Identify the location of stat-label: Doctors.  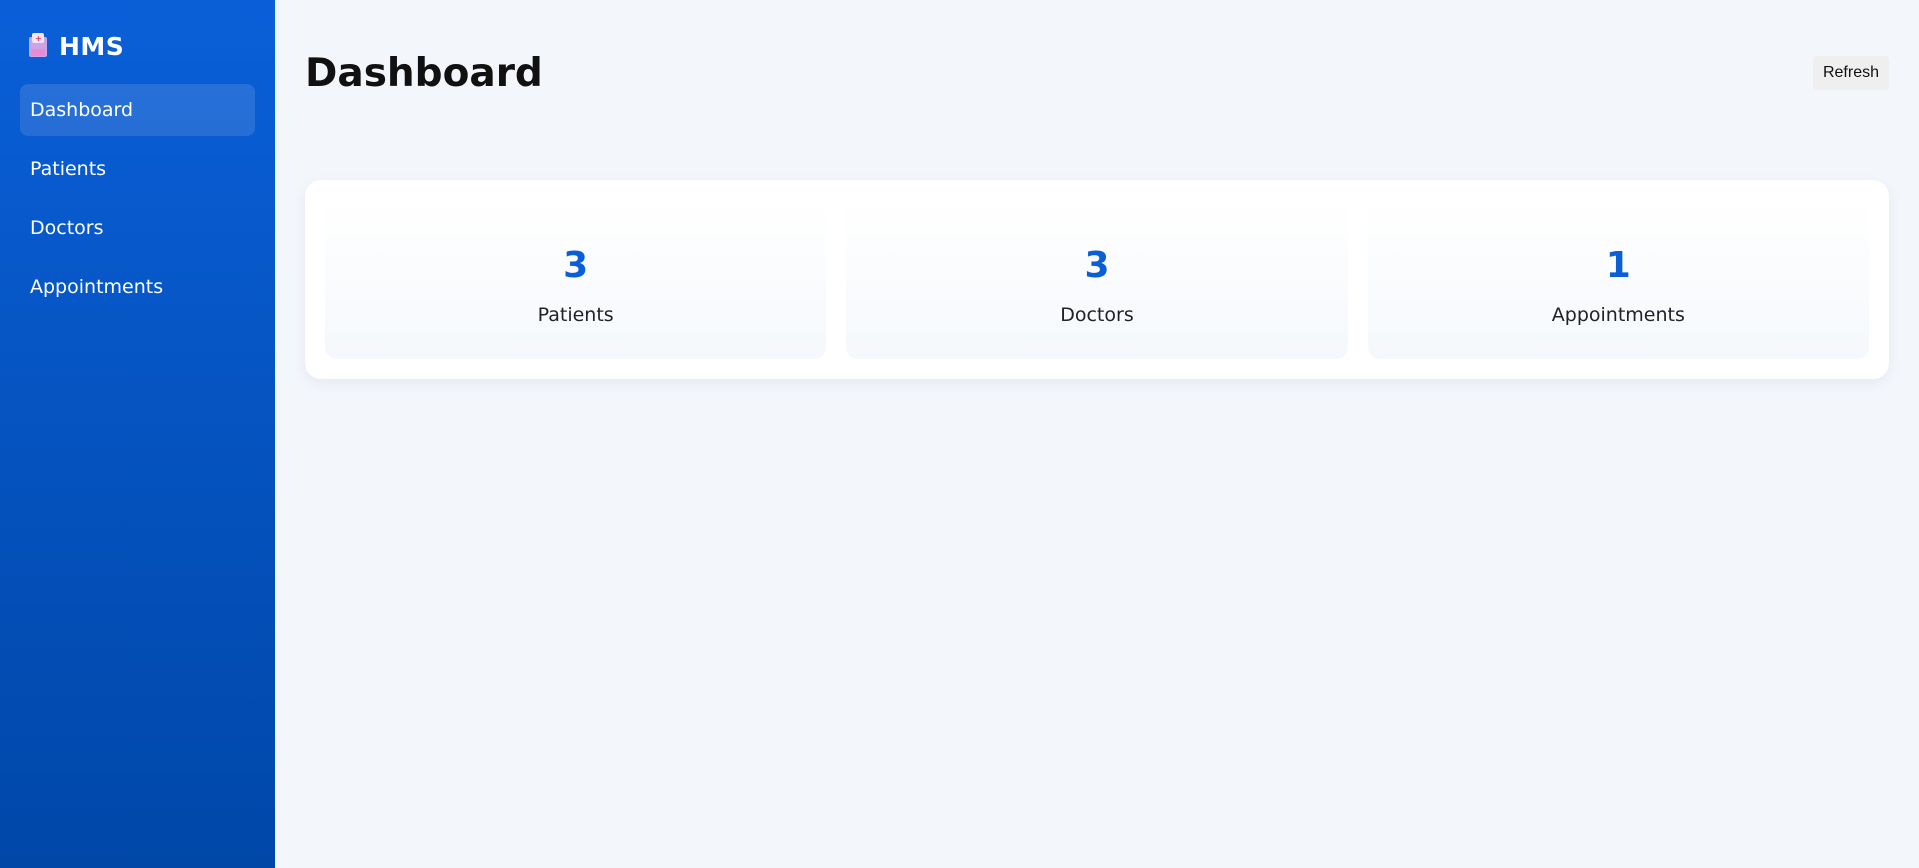
(1097, 315).